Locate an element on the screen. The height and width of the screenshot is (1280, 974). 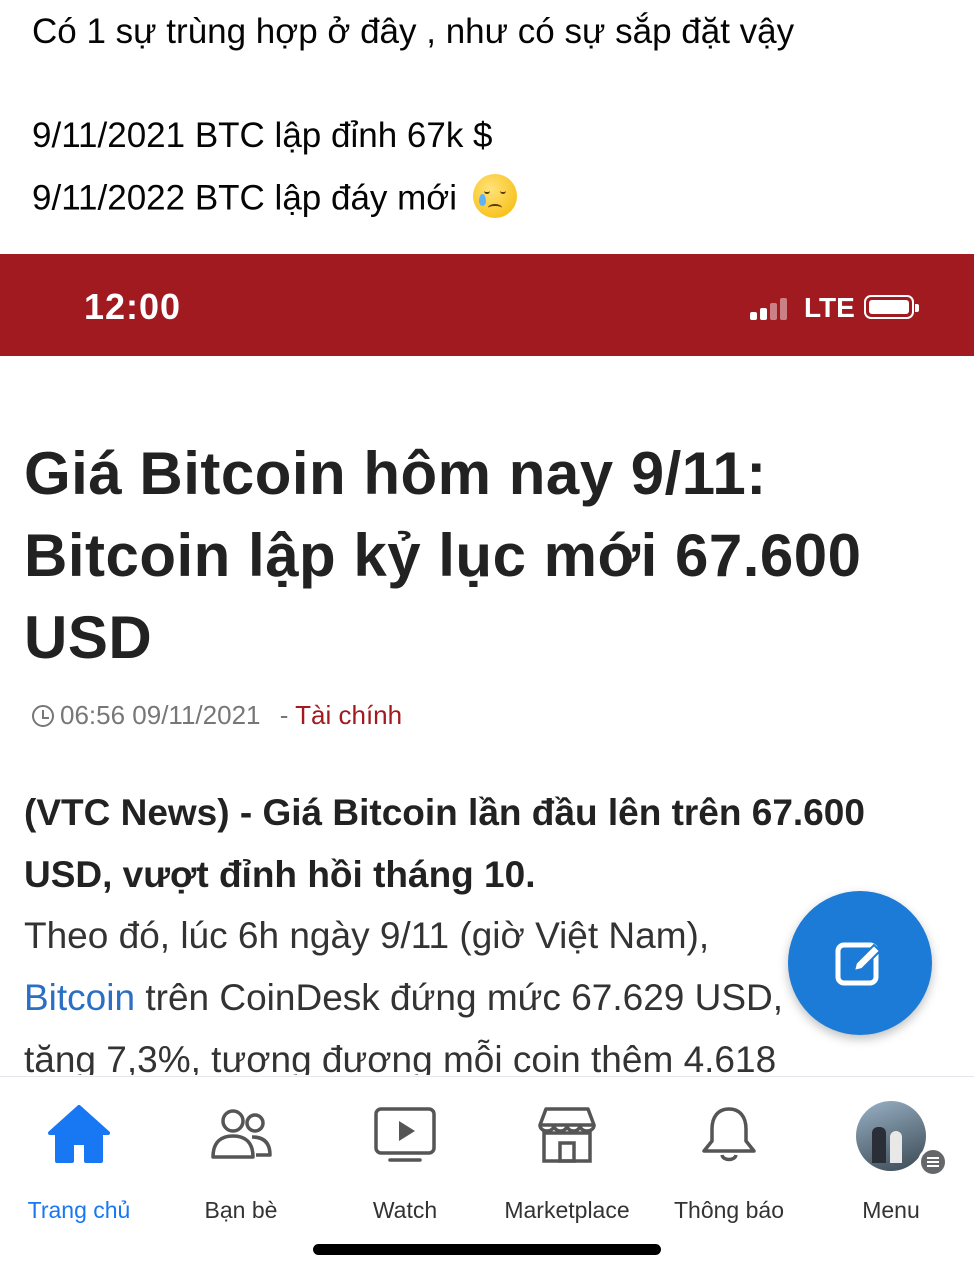
article-timestamp: 06:56 09/11/2021 is located at coordinates (160, 715).